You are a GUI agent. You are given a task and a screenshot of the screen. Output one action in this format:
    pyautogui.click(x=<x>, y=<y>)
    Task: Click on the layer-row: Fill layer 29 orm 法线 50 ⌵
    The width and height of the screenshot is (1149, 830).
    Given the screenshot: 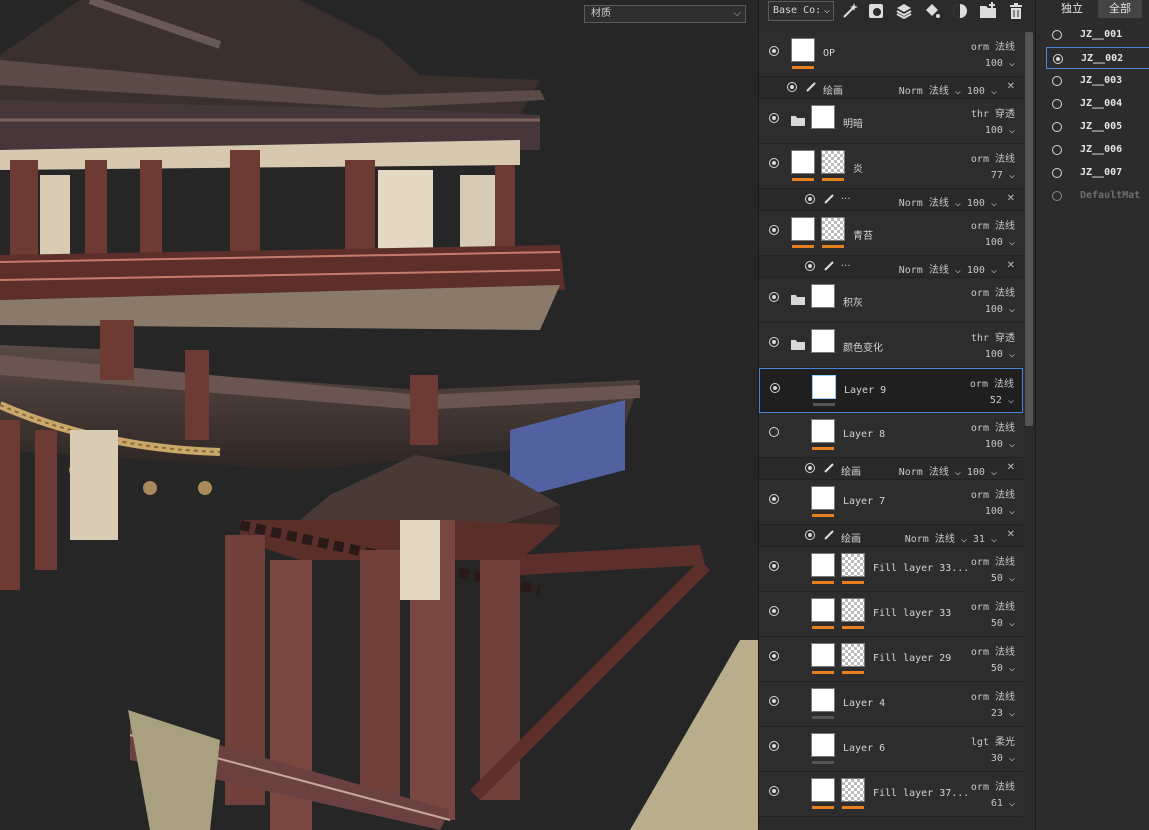 What is the action you would take?
    pyautogui.click(x=891, y=659)
    